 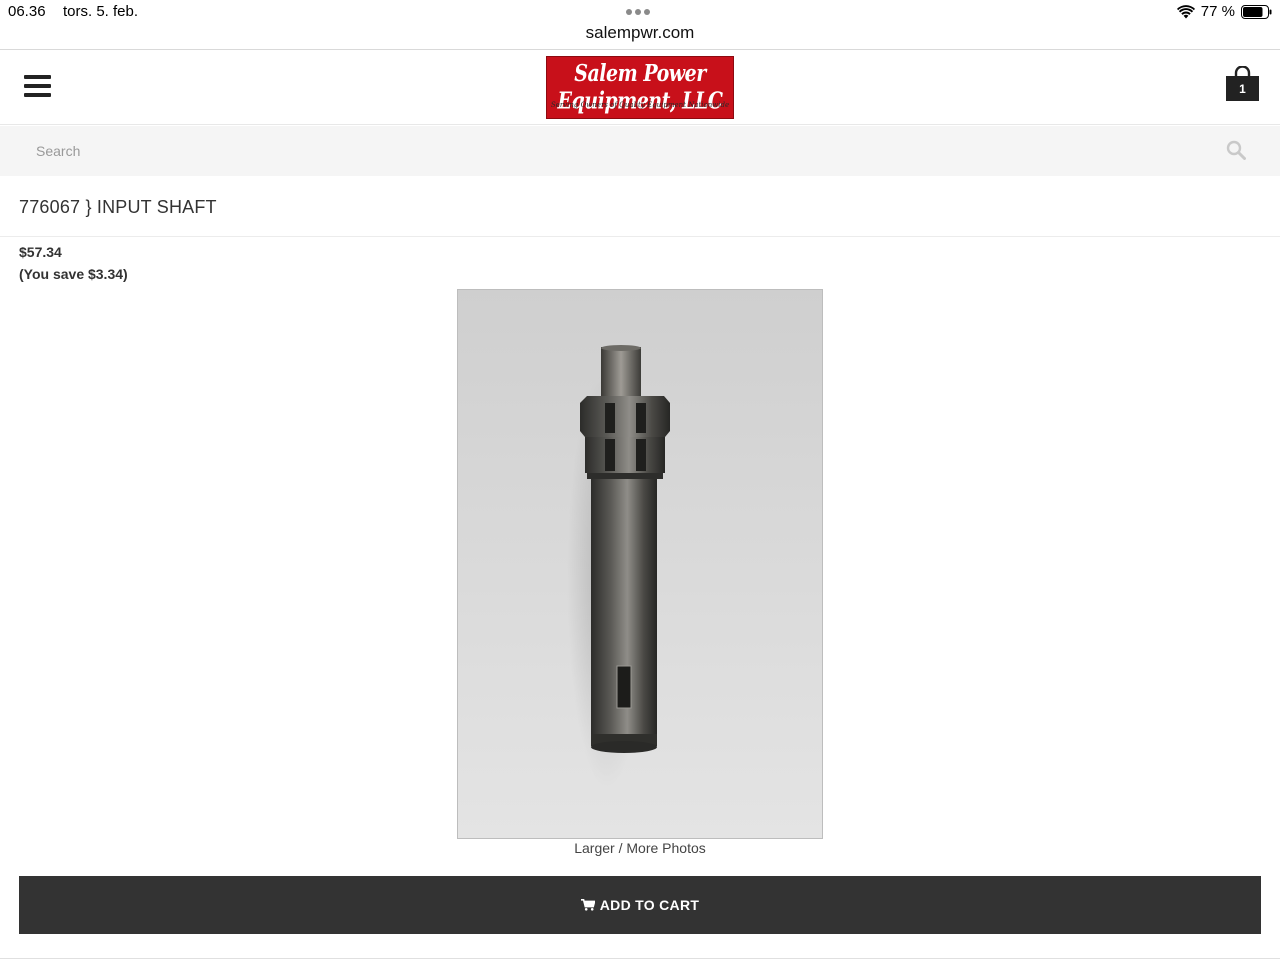 I want to click on search-icon, so click(x=1236, y=150).